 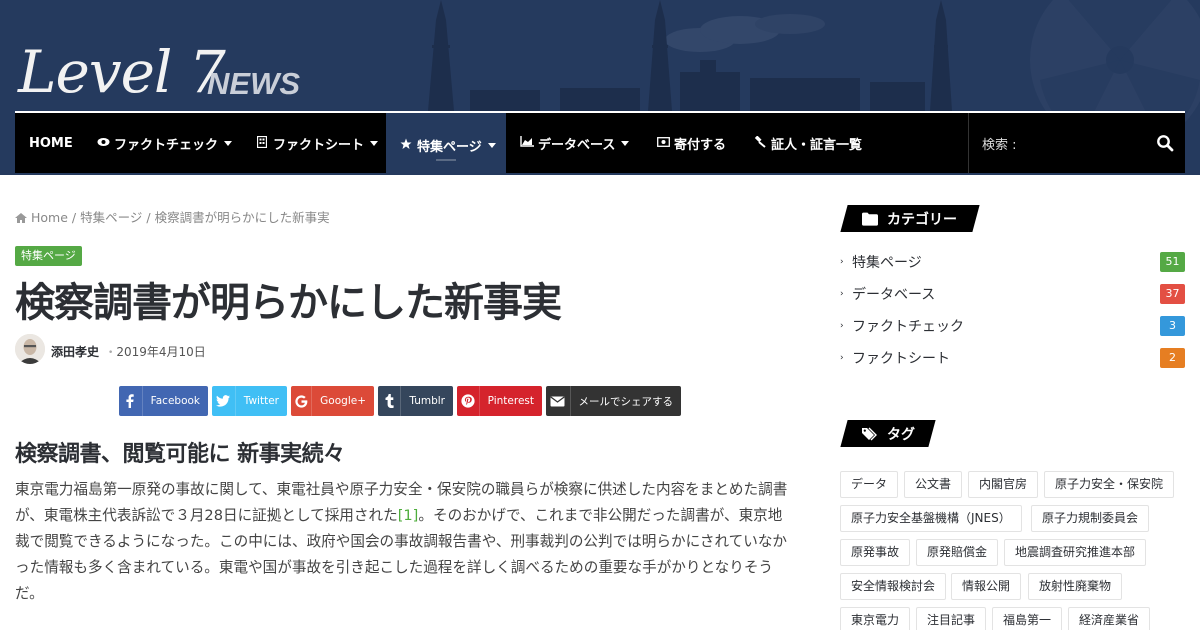 I want to click on tag-link: 原発事故, so click(x=875, y=552).